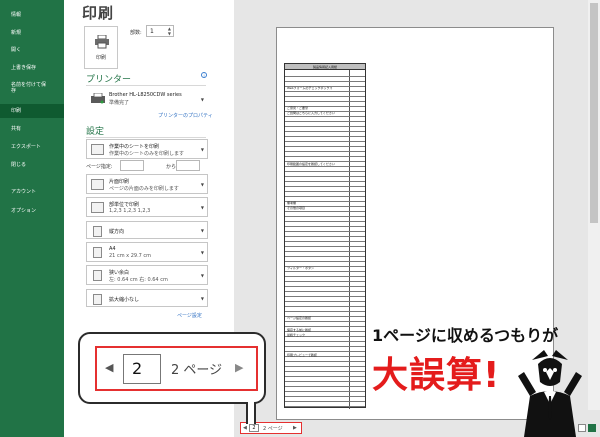  What do you see at coordinates (147, 184) in the screenshot?
I see `sides-select: 片面印刷 ページの片面のみを印刷します ▼` at bounding box center [147, 184].